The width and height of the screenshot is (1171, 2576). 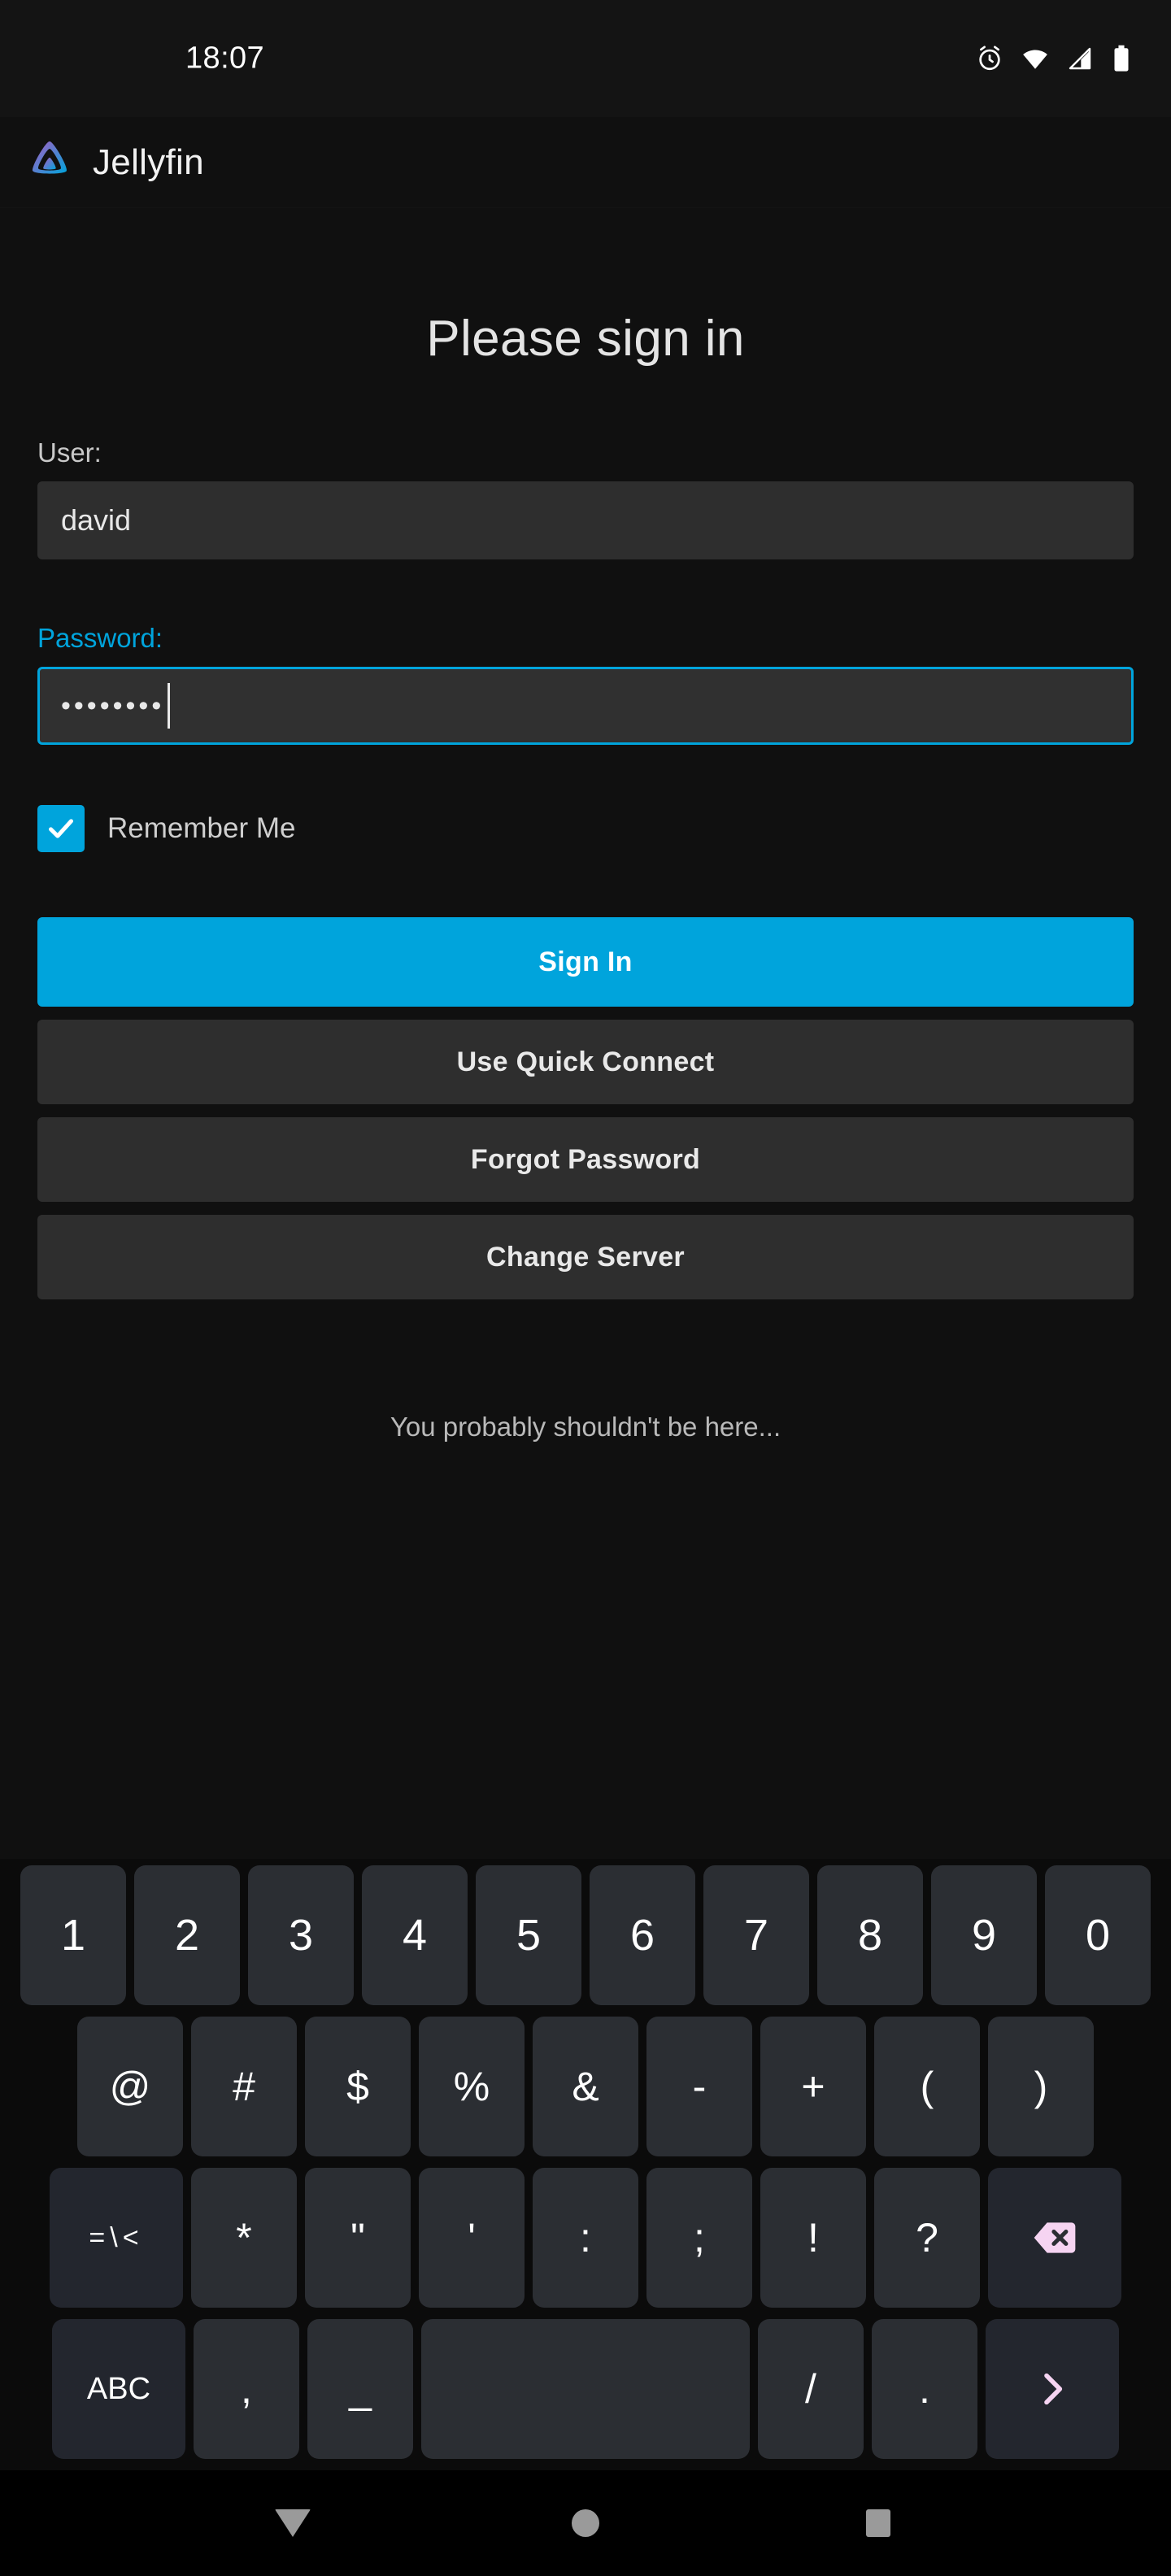 I want to click on key-apostrophe: ', so click(x=472, y=2238).